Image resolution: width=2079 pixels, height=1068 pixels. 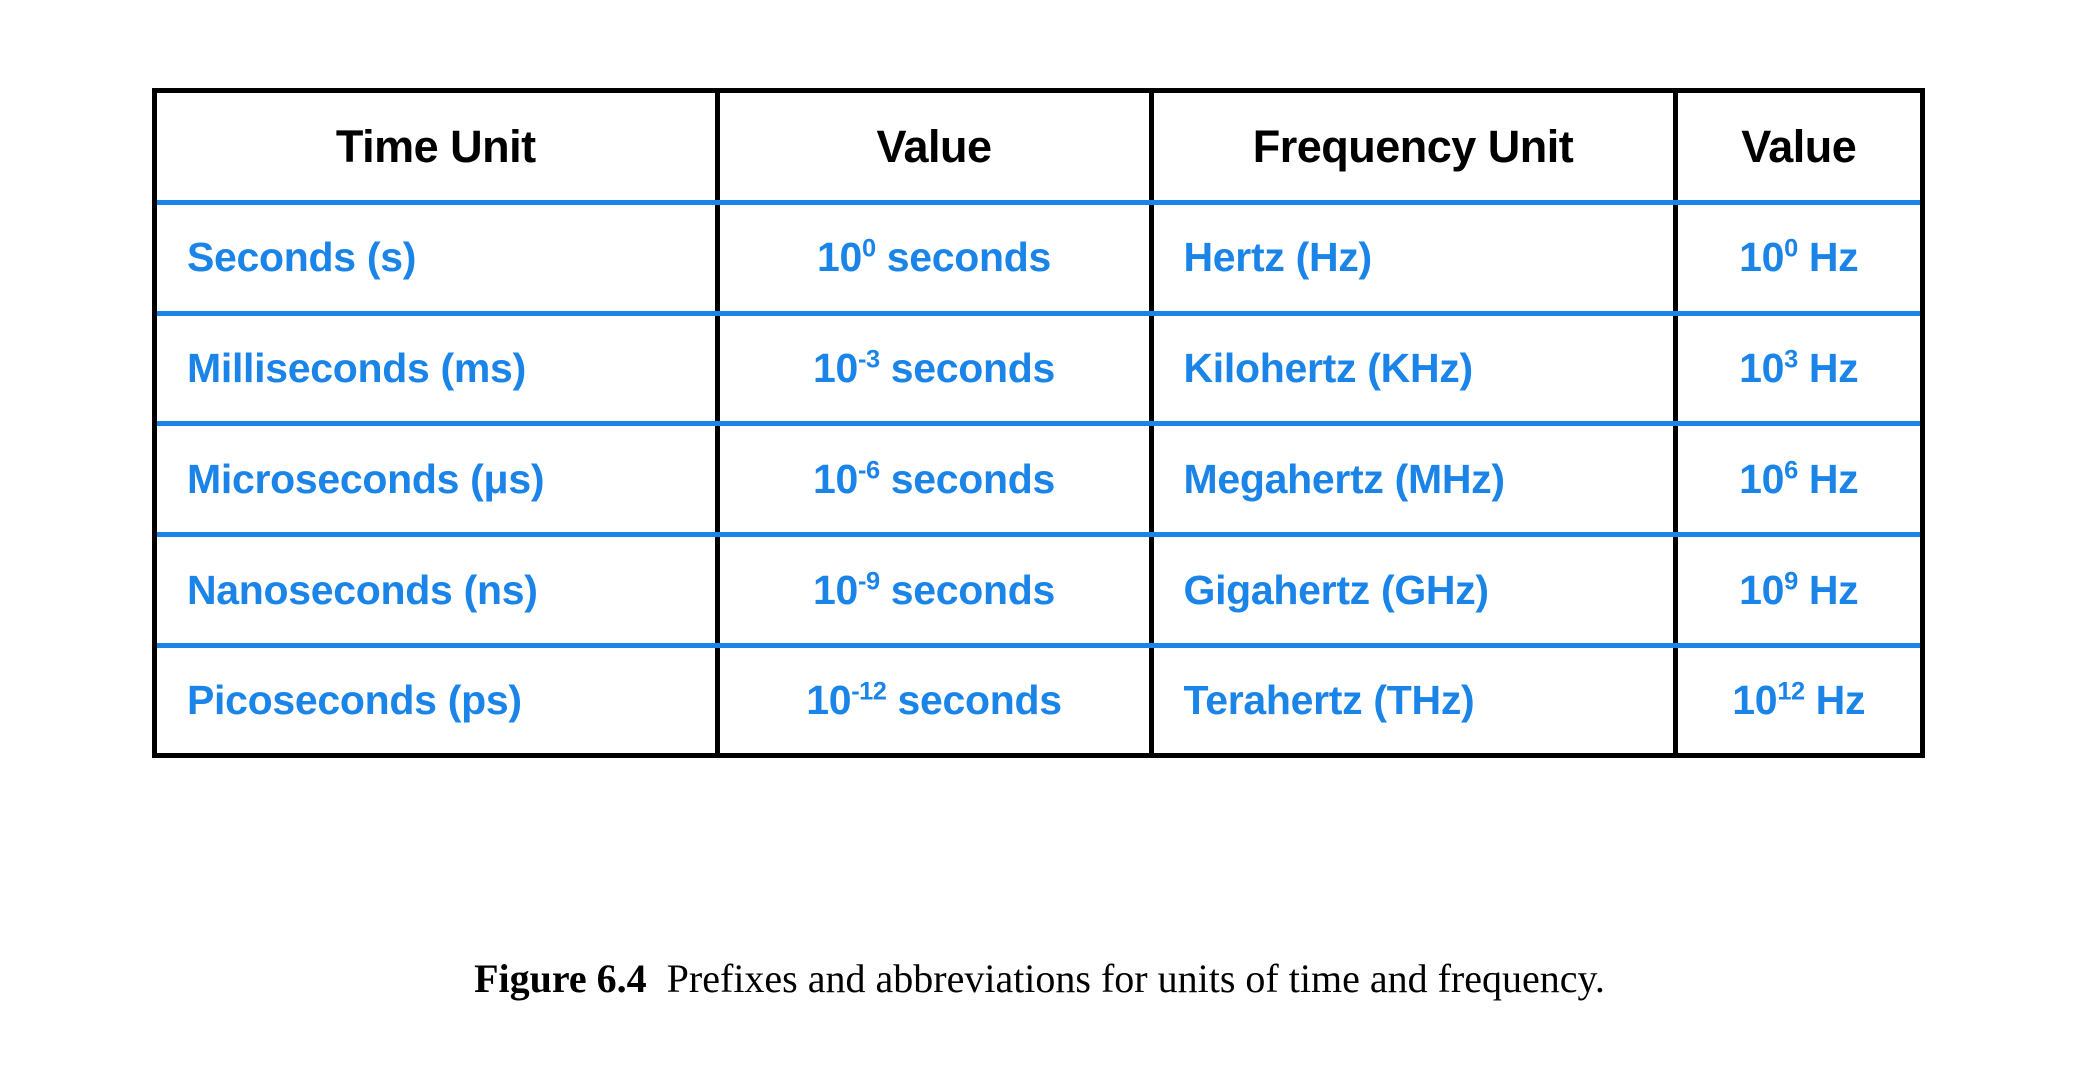 I want to click on cell-frequency-unit: Gigahertz (GHz), so click(x=1414, y=591).